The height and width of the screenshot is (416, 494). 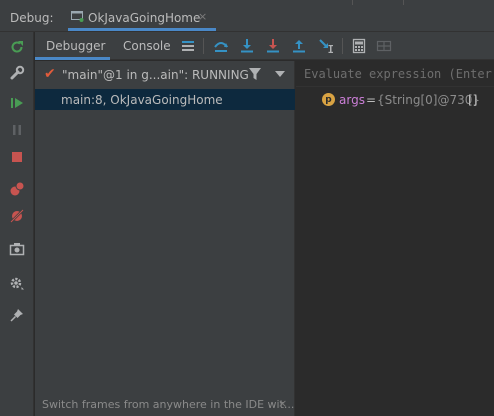 I want to click on pause-icon, so click(x=17, y=130).